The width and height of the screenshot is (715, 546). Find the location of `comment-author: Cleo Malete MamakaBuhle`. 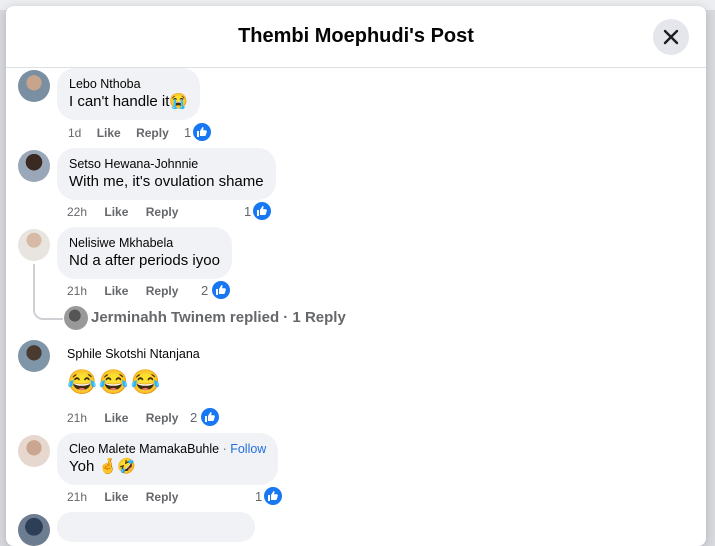

comment-author: Cleo Malete MamakaBuhle is located at coordinates (144, 449).